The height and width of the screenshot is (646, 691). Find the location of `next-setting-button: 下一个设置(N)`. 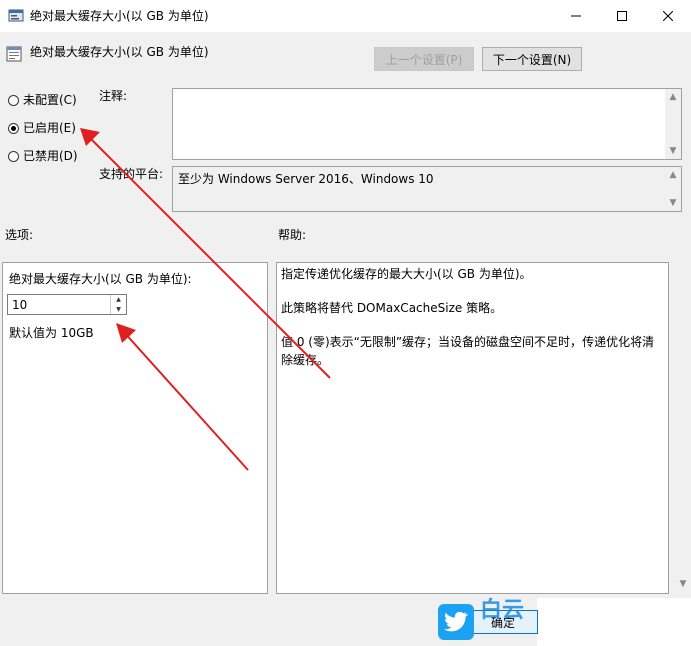

next-setting-button: 下一个设置(N) is located at coordinates (532, 59).